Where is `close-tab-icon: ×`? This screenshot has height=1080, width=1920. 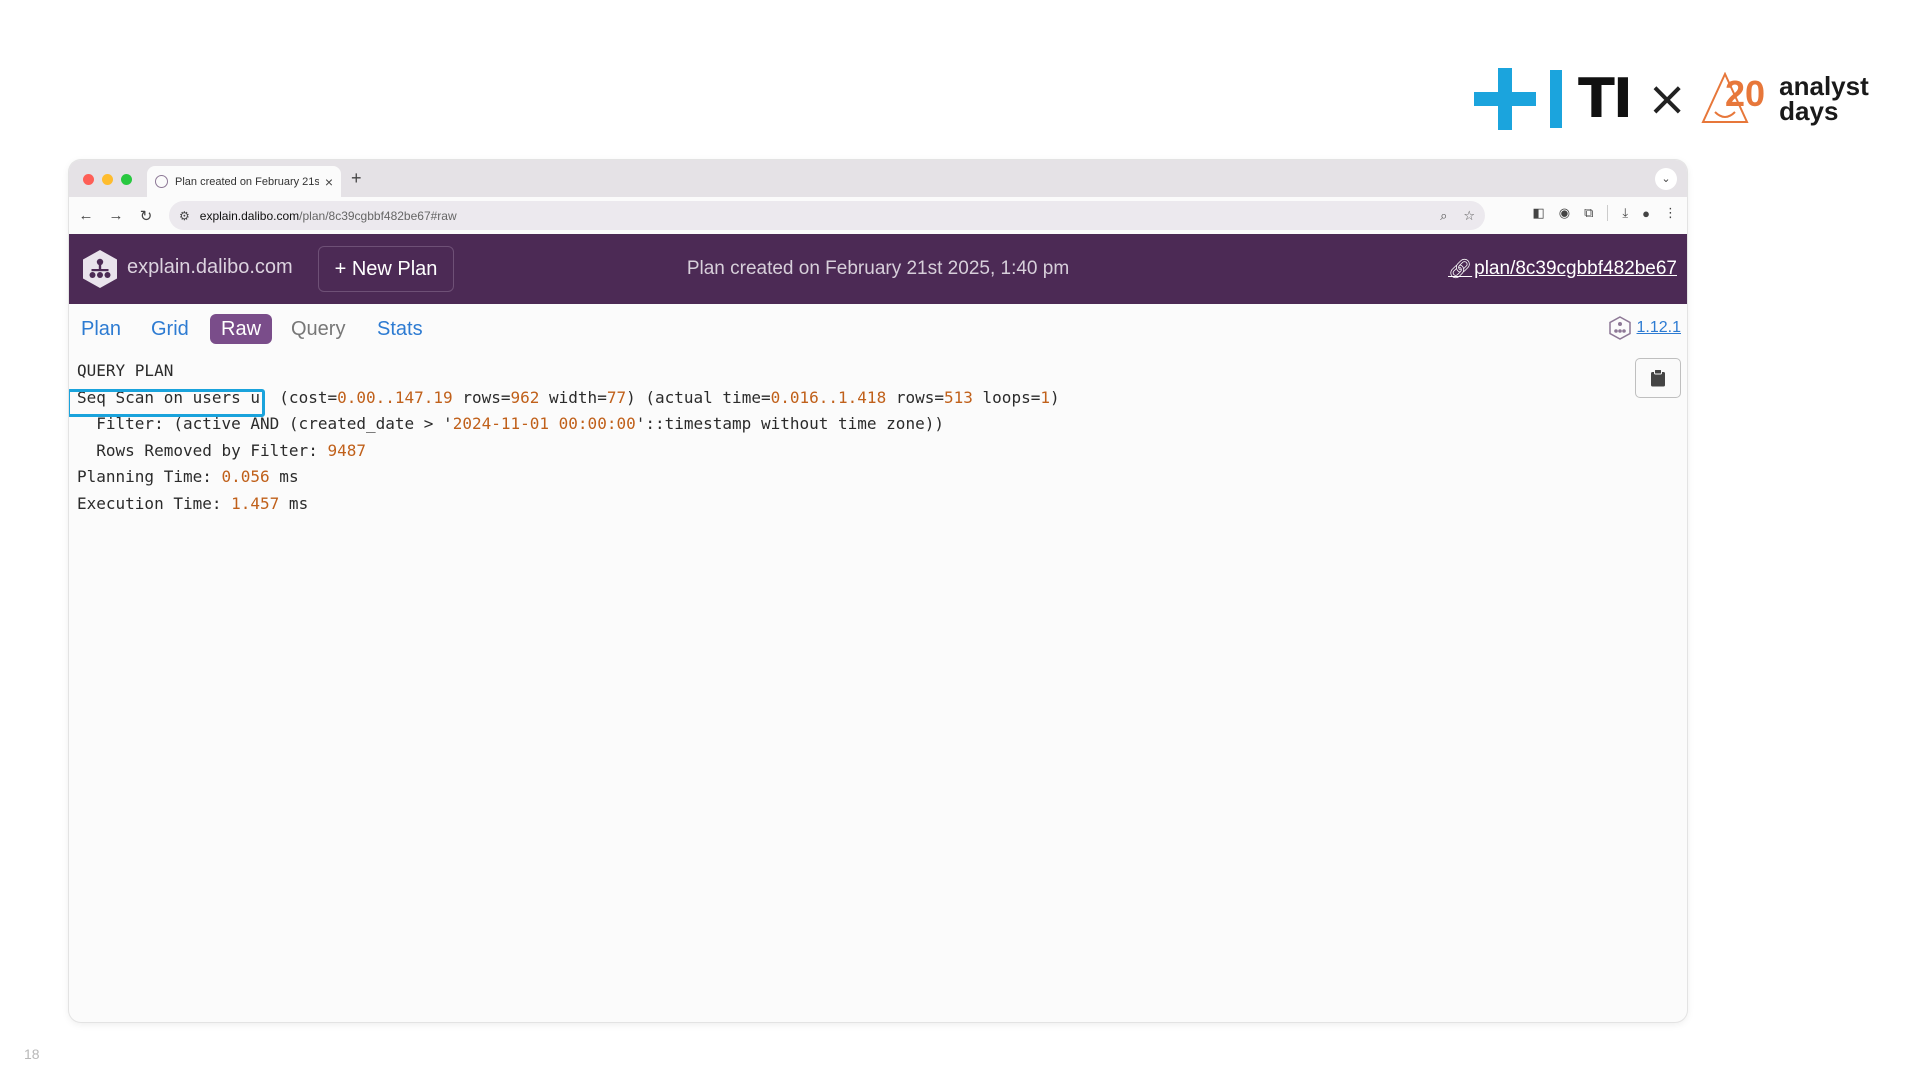 close-tab-icon: × is located at coordinates (329, 182).